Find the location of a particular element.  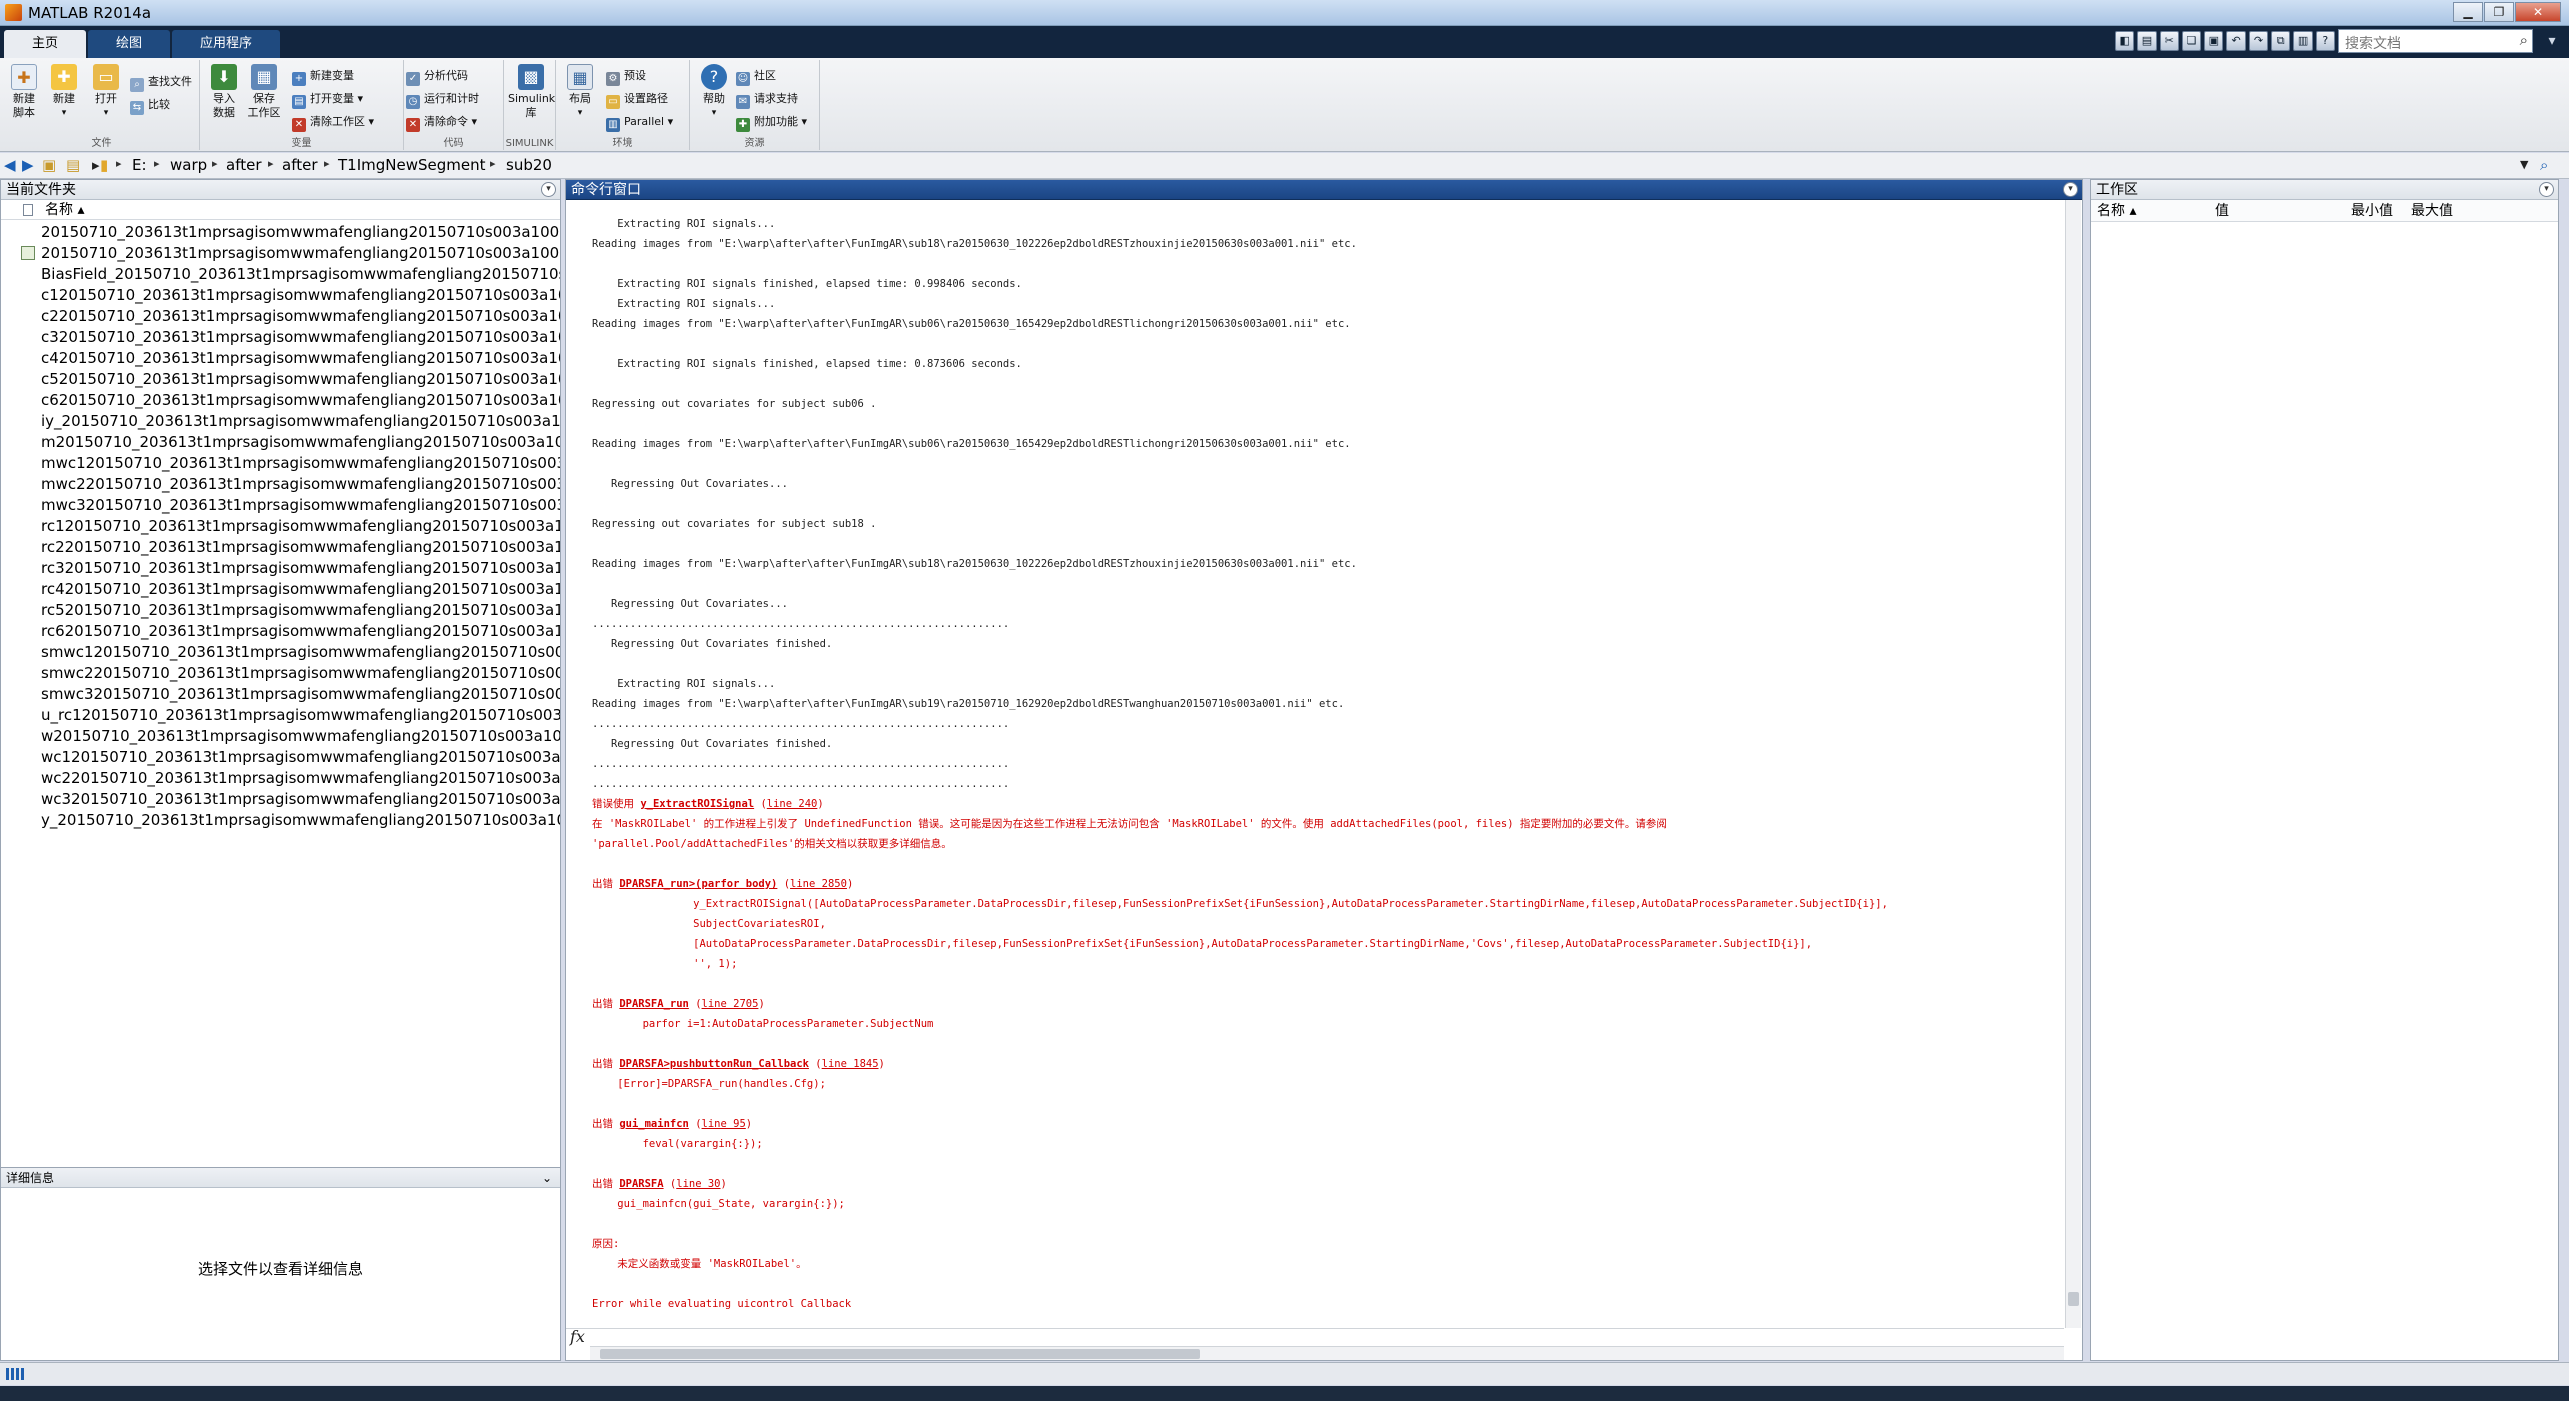

request-support-button: ✉ 请求支持 is located at coordinates (767, 99).